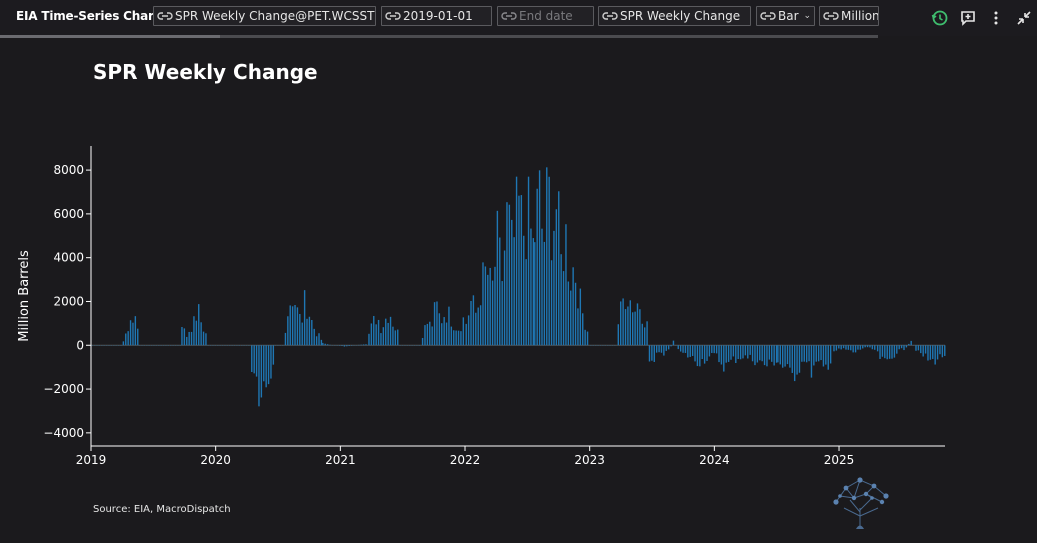 This screenshot has width=1037, height=543. What do you see at coordinates (861, 503) in the screenshot?
I see `tree-network-logo` at bounding box center [861, 503].